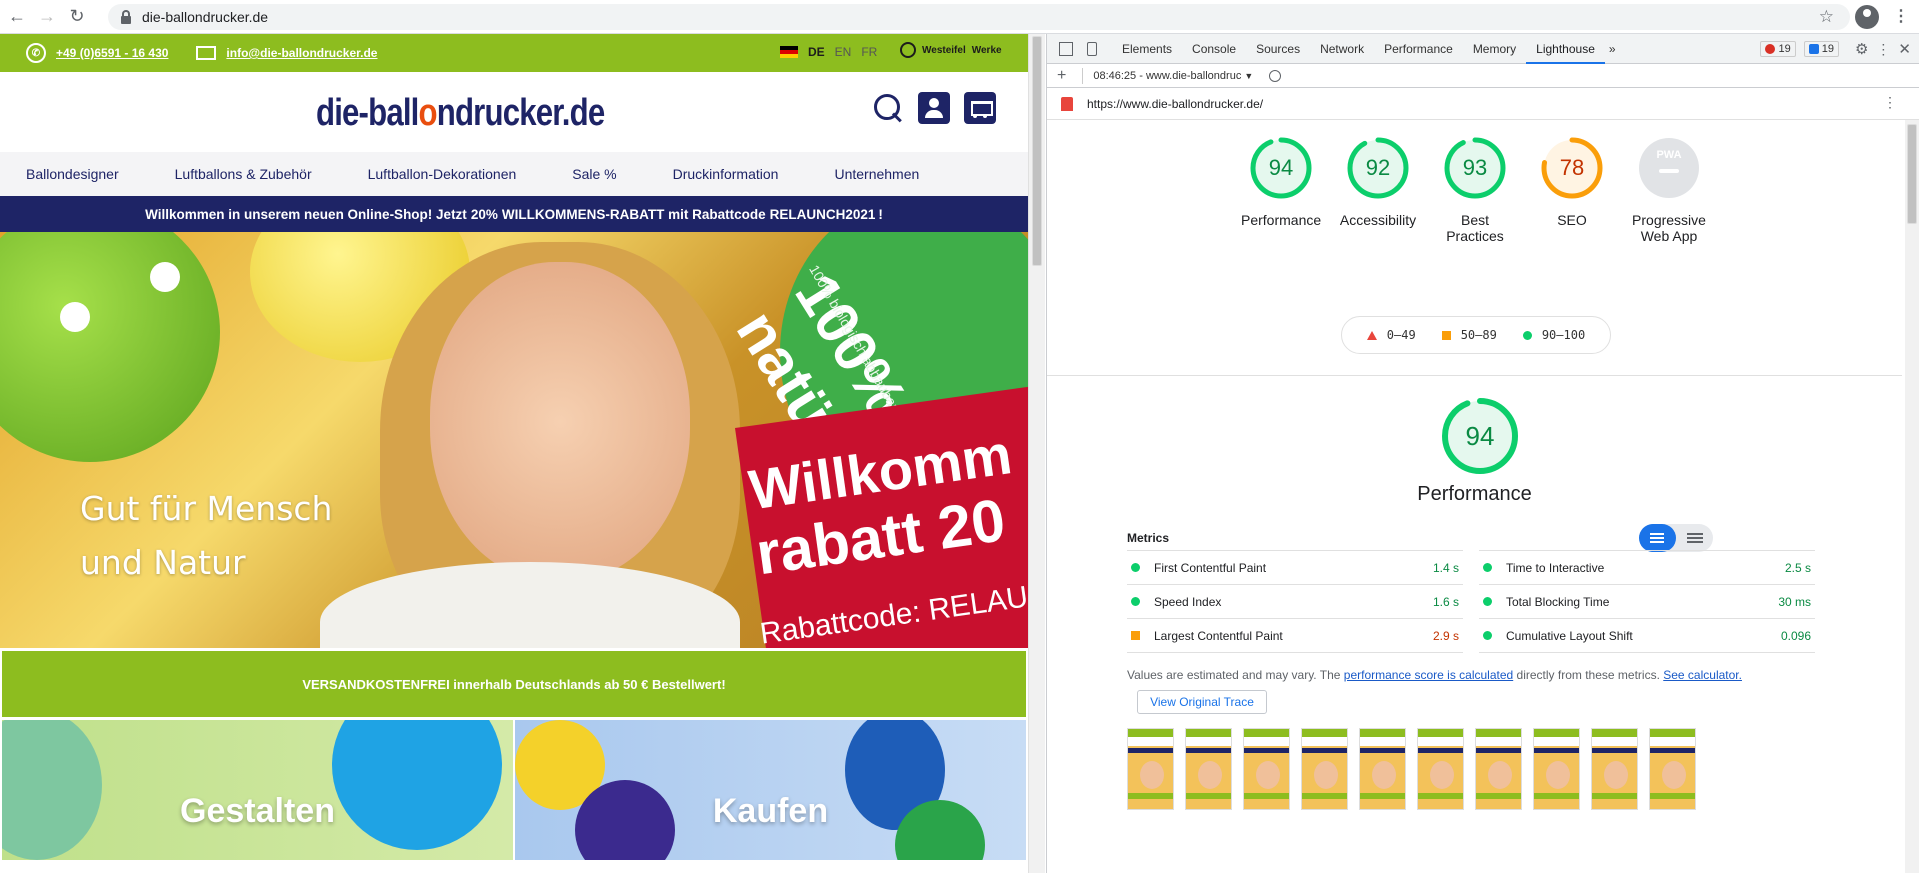 Image resolution: width=1919 pixels, height=873 pixels. What do you see at coordinates (442, 174) in the screenshot?
I see `nav-luftballon-dekorationen: Luftballon-Dekorationen` at bounding box center [442, 174].